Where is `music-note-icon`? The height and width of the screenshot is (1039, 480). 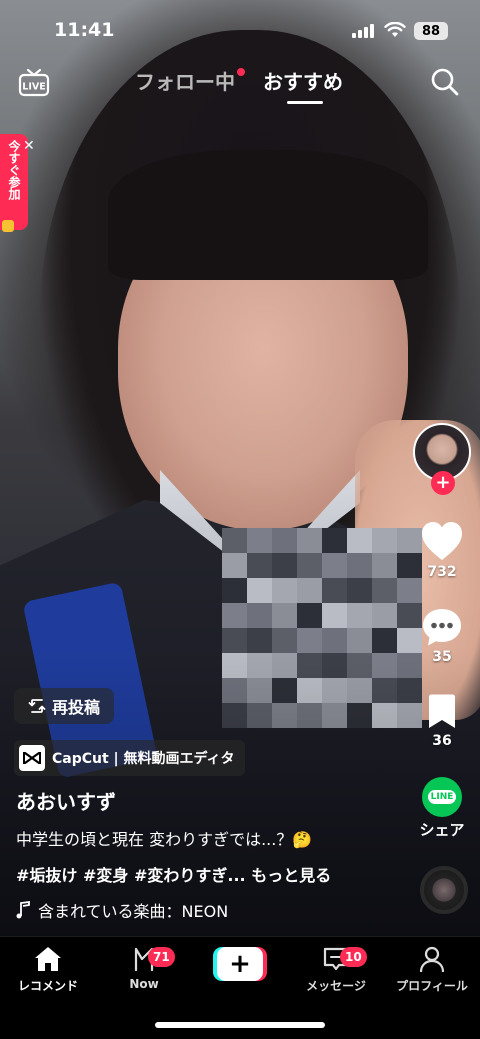
music-note-icon is located at coordinates (23, 910).